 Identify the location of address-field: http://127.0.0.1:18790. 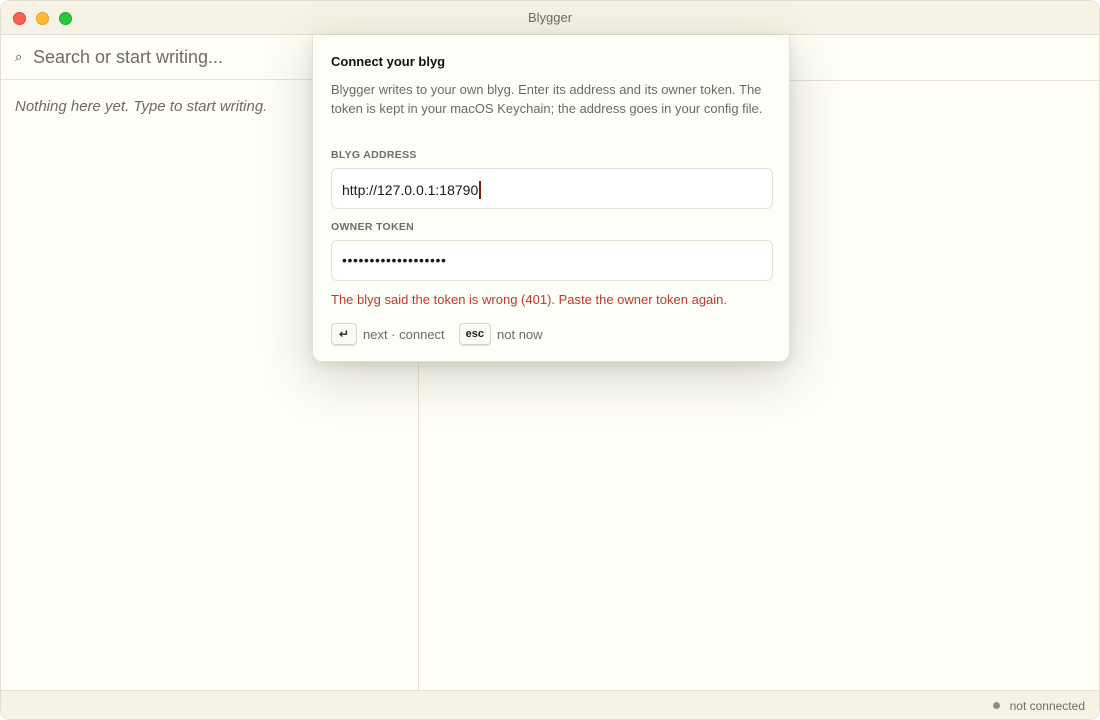
(552, 188).